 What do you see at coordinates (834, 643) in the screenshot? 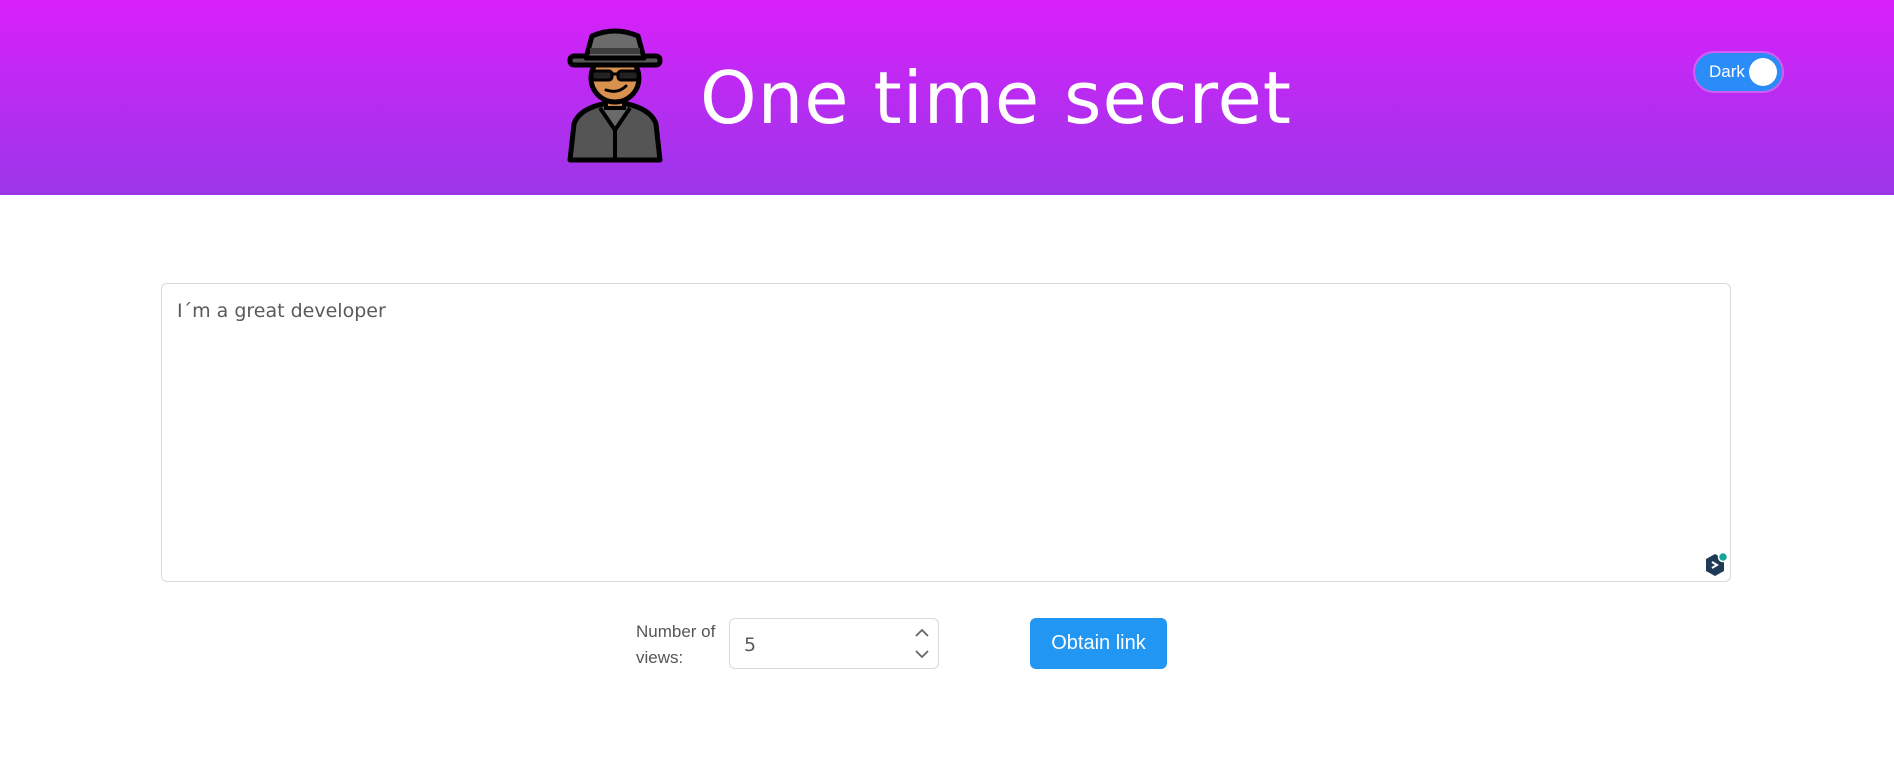
I see `views-number-input: 5` at bounding box center [834, 643].